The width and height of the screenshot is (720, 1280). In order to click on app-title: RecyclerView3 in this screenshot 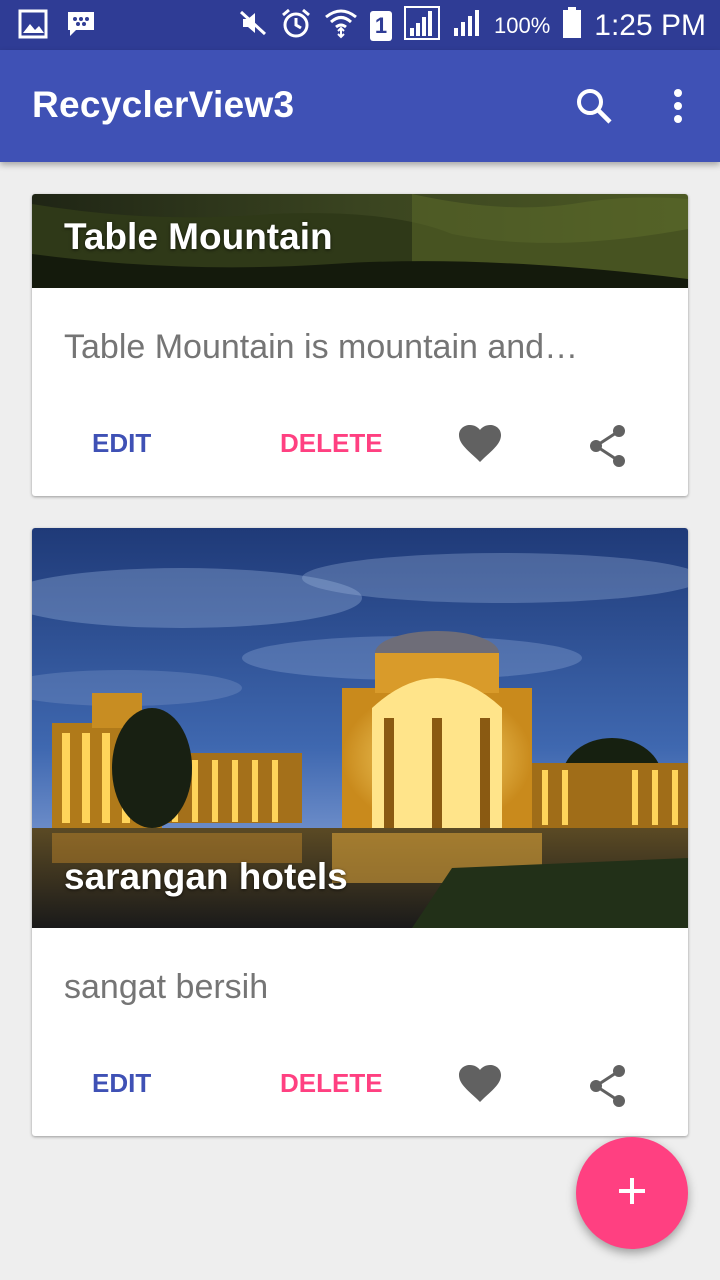, I will do `click(163, 104)`.